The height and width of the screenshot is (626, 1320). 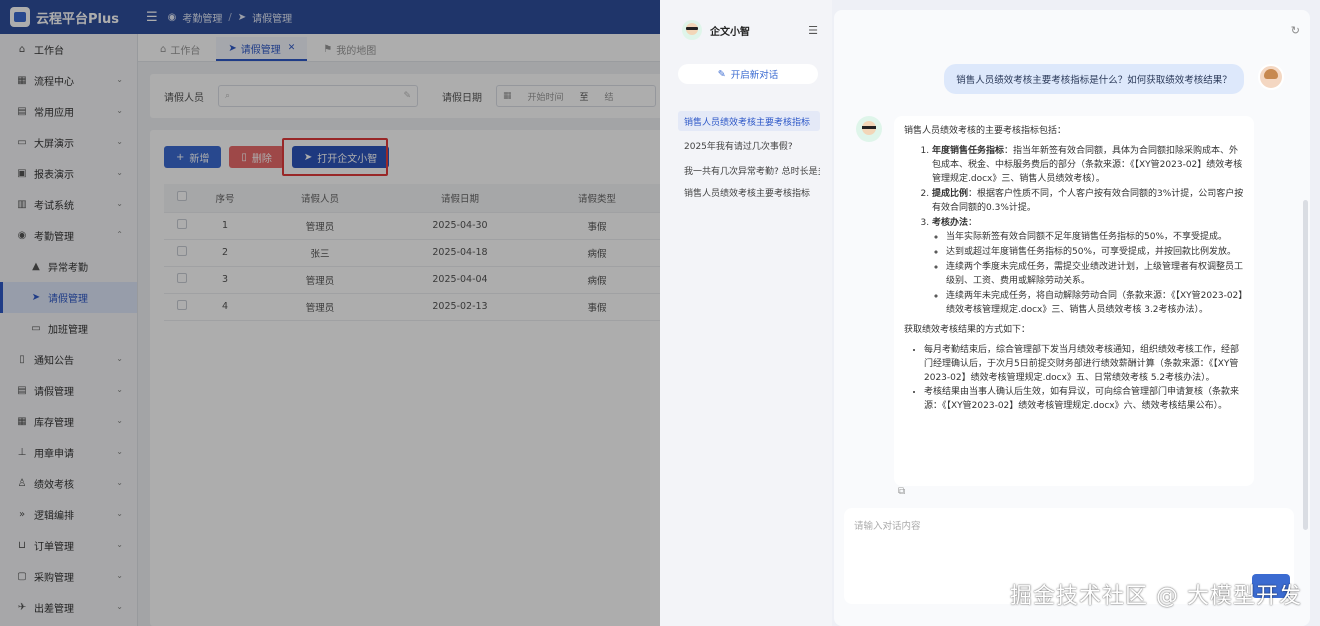 What do you see at coordinates (1295, 30) in the screenshot?
I see `refresh-icon: ↻` at bounding box center [1295, 30].